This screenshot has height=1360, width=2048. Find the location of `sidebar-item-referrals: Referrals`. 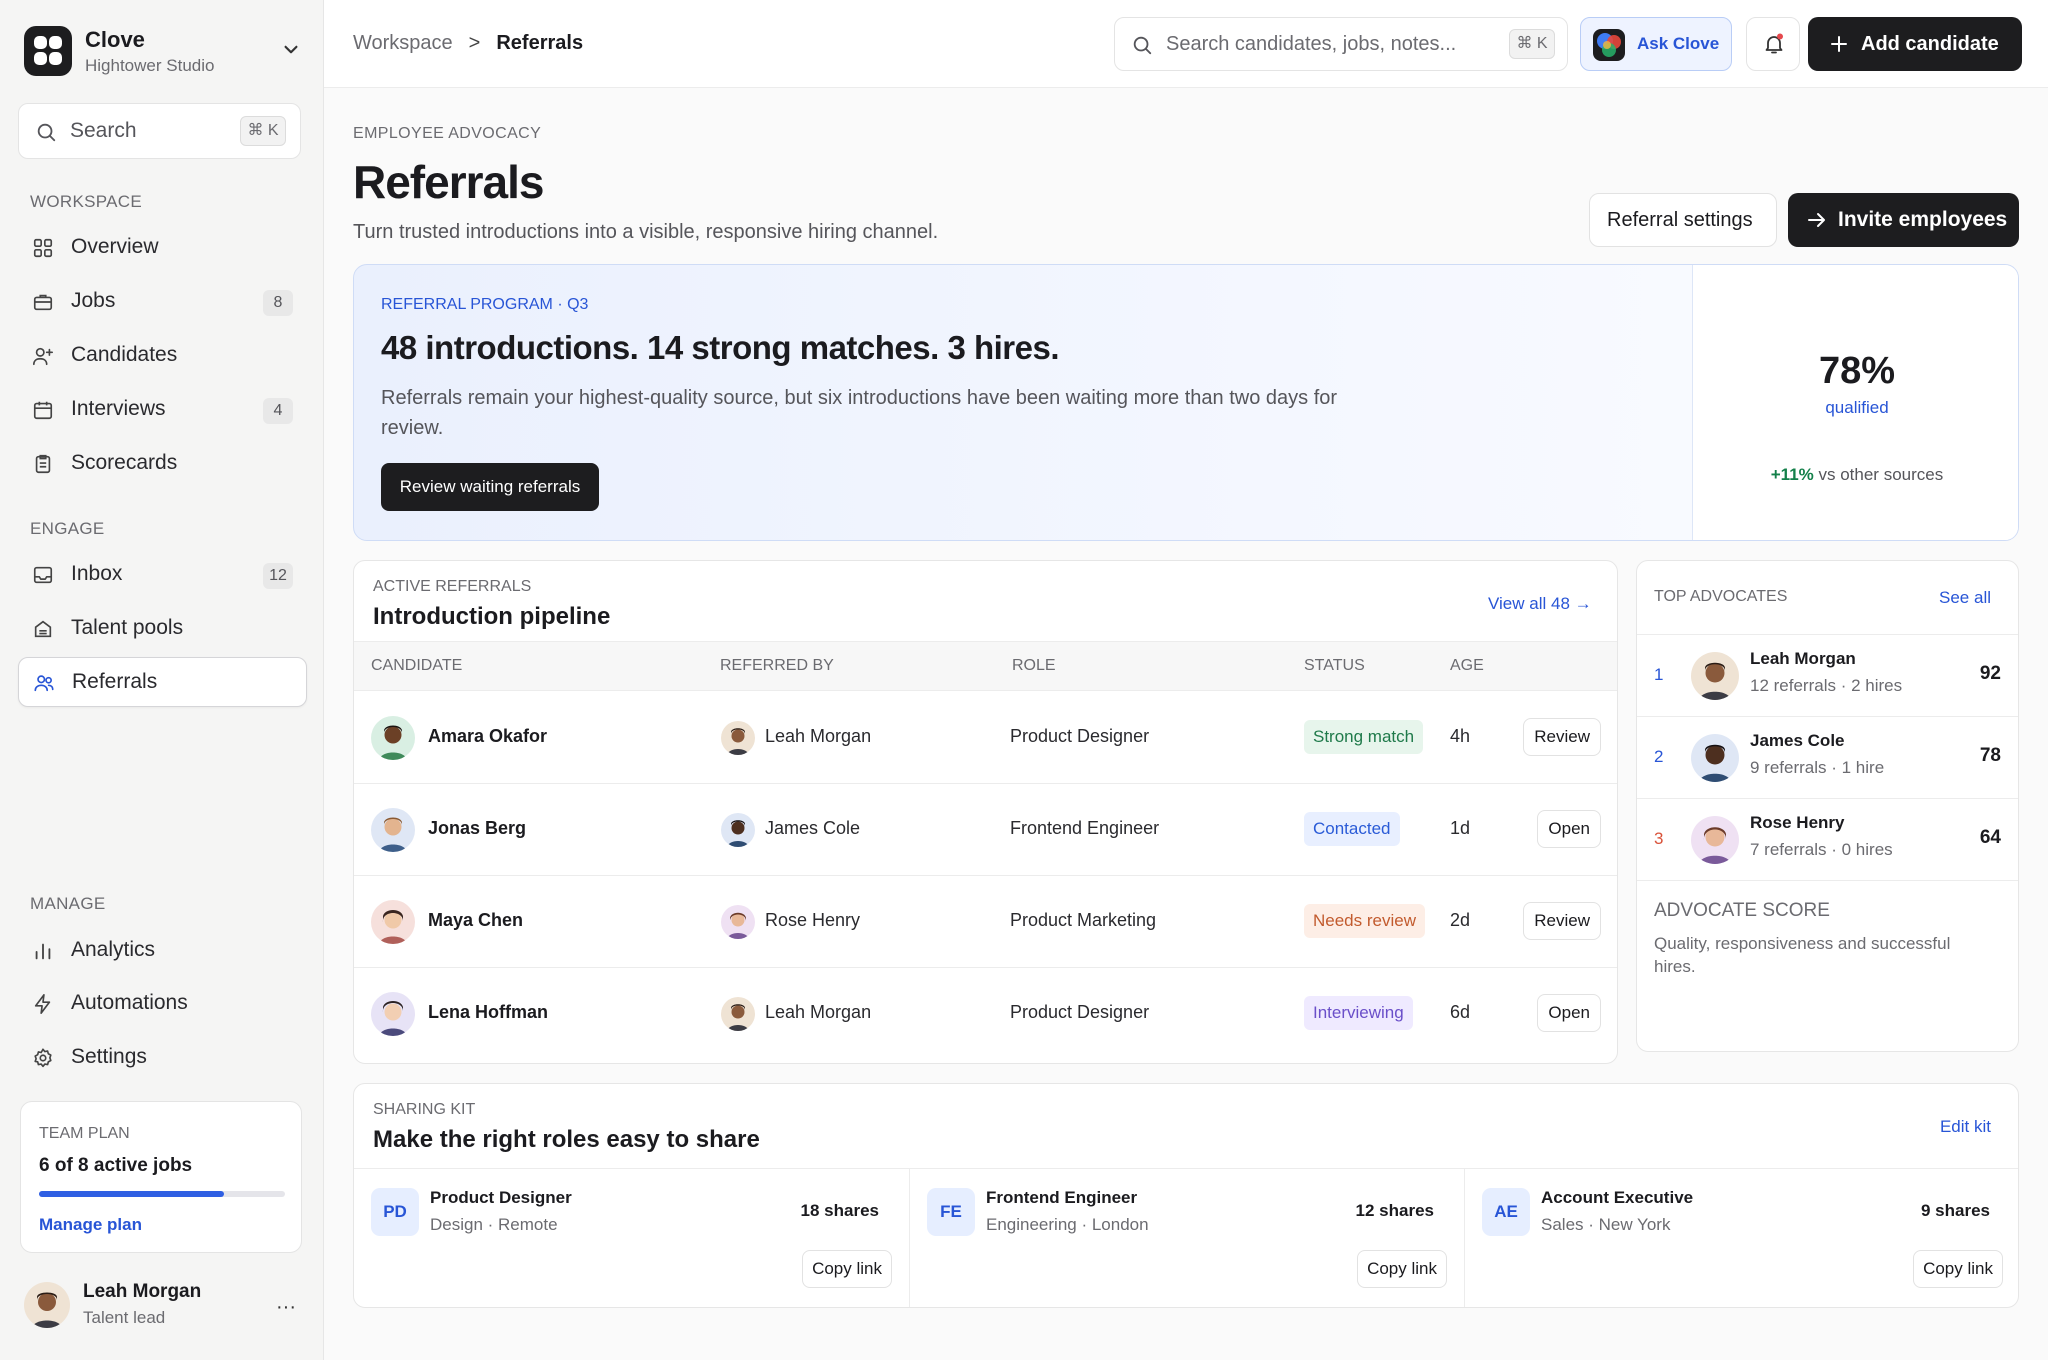

sidebar-item-referrals: Referrals is located at coordinates (162, 682).